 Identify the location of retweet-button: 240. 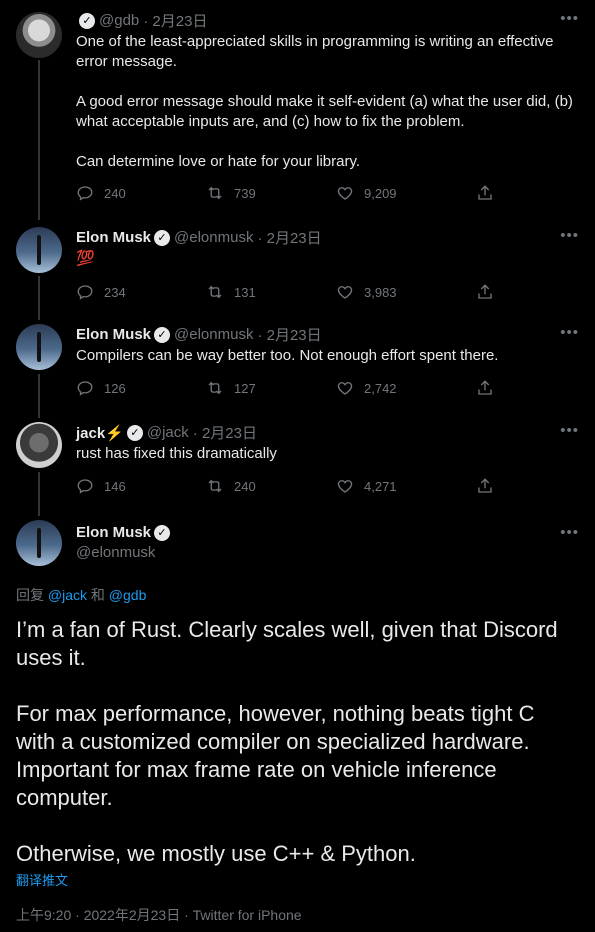
(271, 486).